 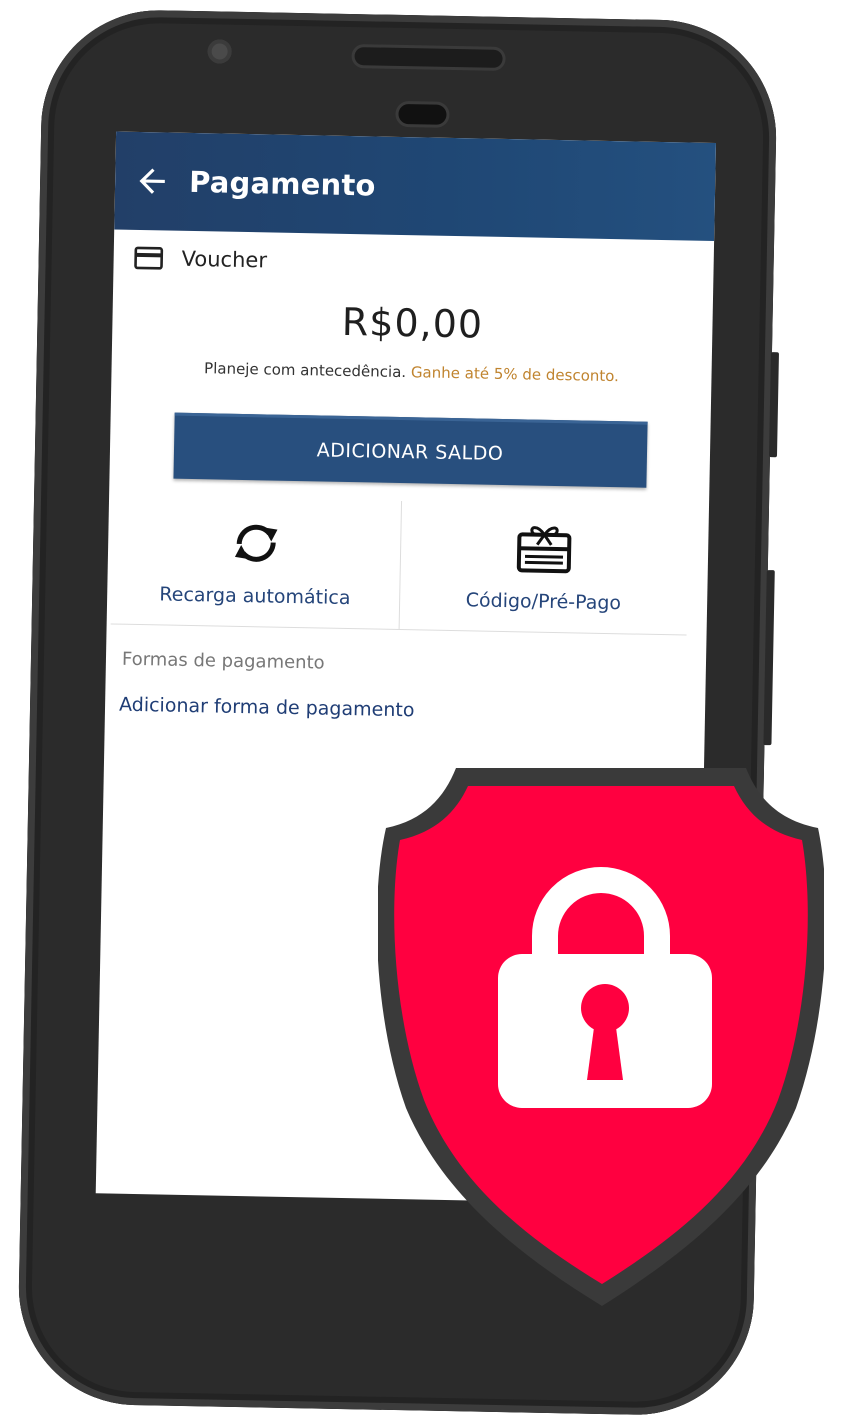 I want to click on auto-recharge-button: Recarga automática, so click(x=256, y=562).